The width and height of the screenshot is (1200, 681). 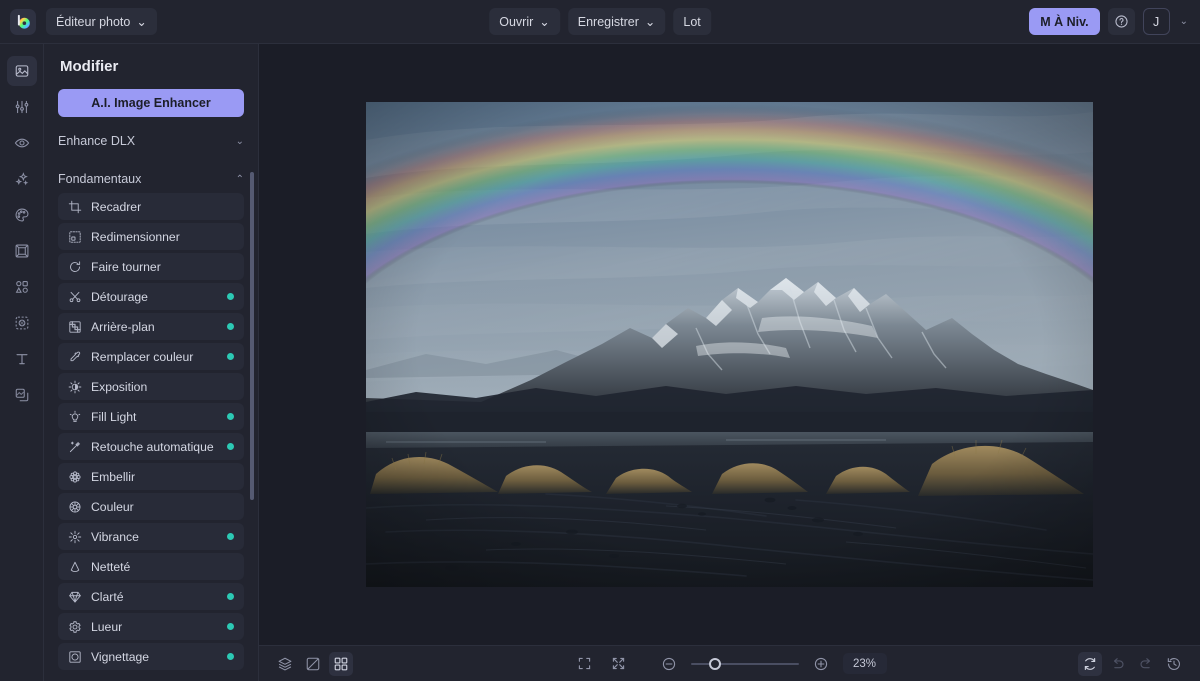 What do you see at coordinates (151, 506) in the screenshot?
I see `menu-item: Couleur` at bounding box center [151, 506].